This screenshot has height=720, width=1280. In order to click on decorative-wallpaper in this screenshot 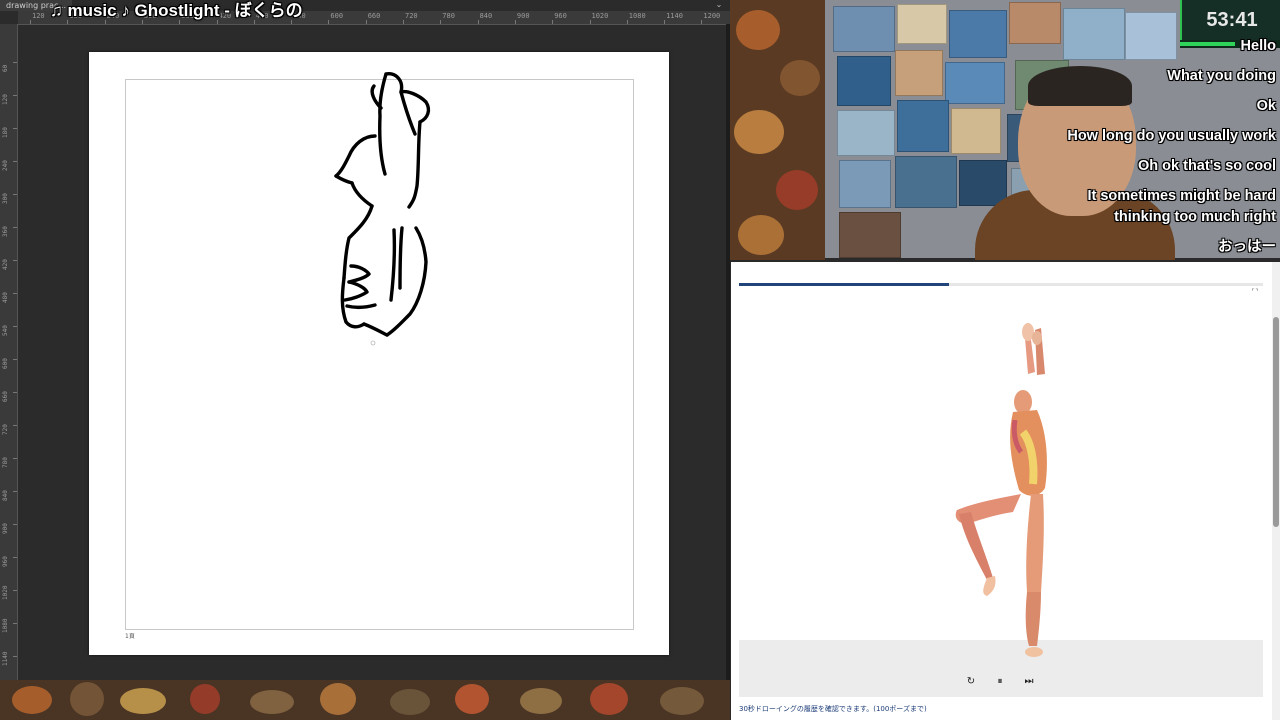, I will do `click(777, 130)`.